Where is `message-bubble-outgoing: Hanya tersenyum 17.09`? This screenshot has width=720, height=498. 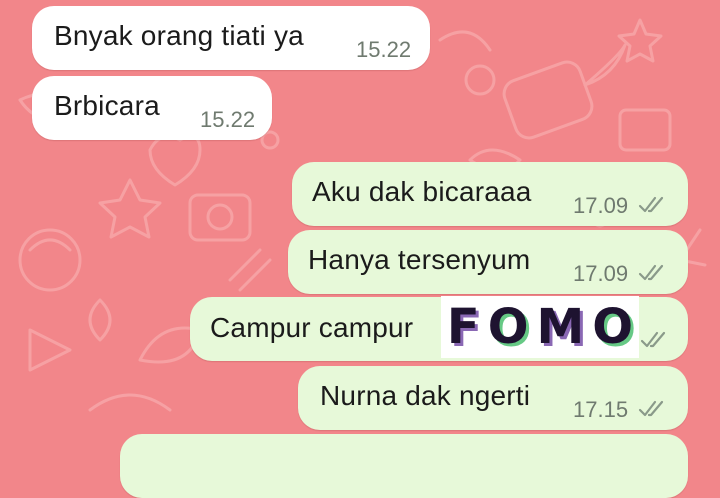 message-bubble-outgoing: Hanya tersenyum 17.09 is located at coordinates (488, 262).